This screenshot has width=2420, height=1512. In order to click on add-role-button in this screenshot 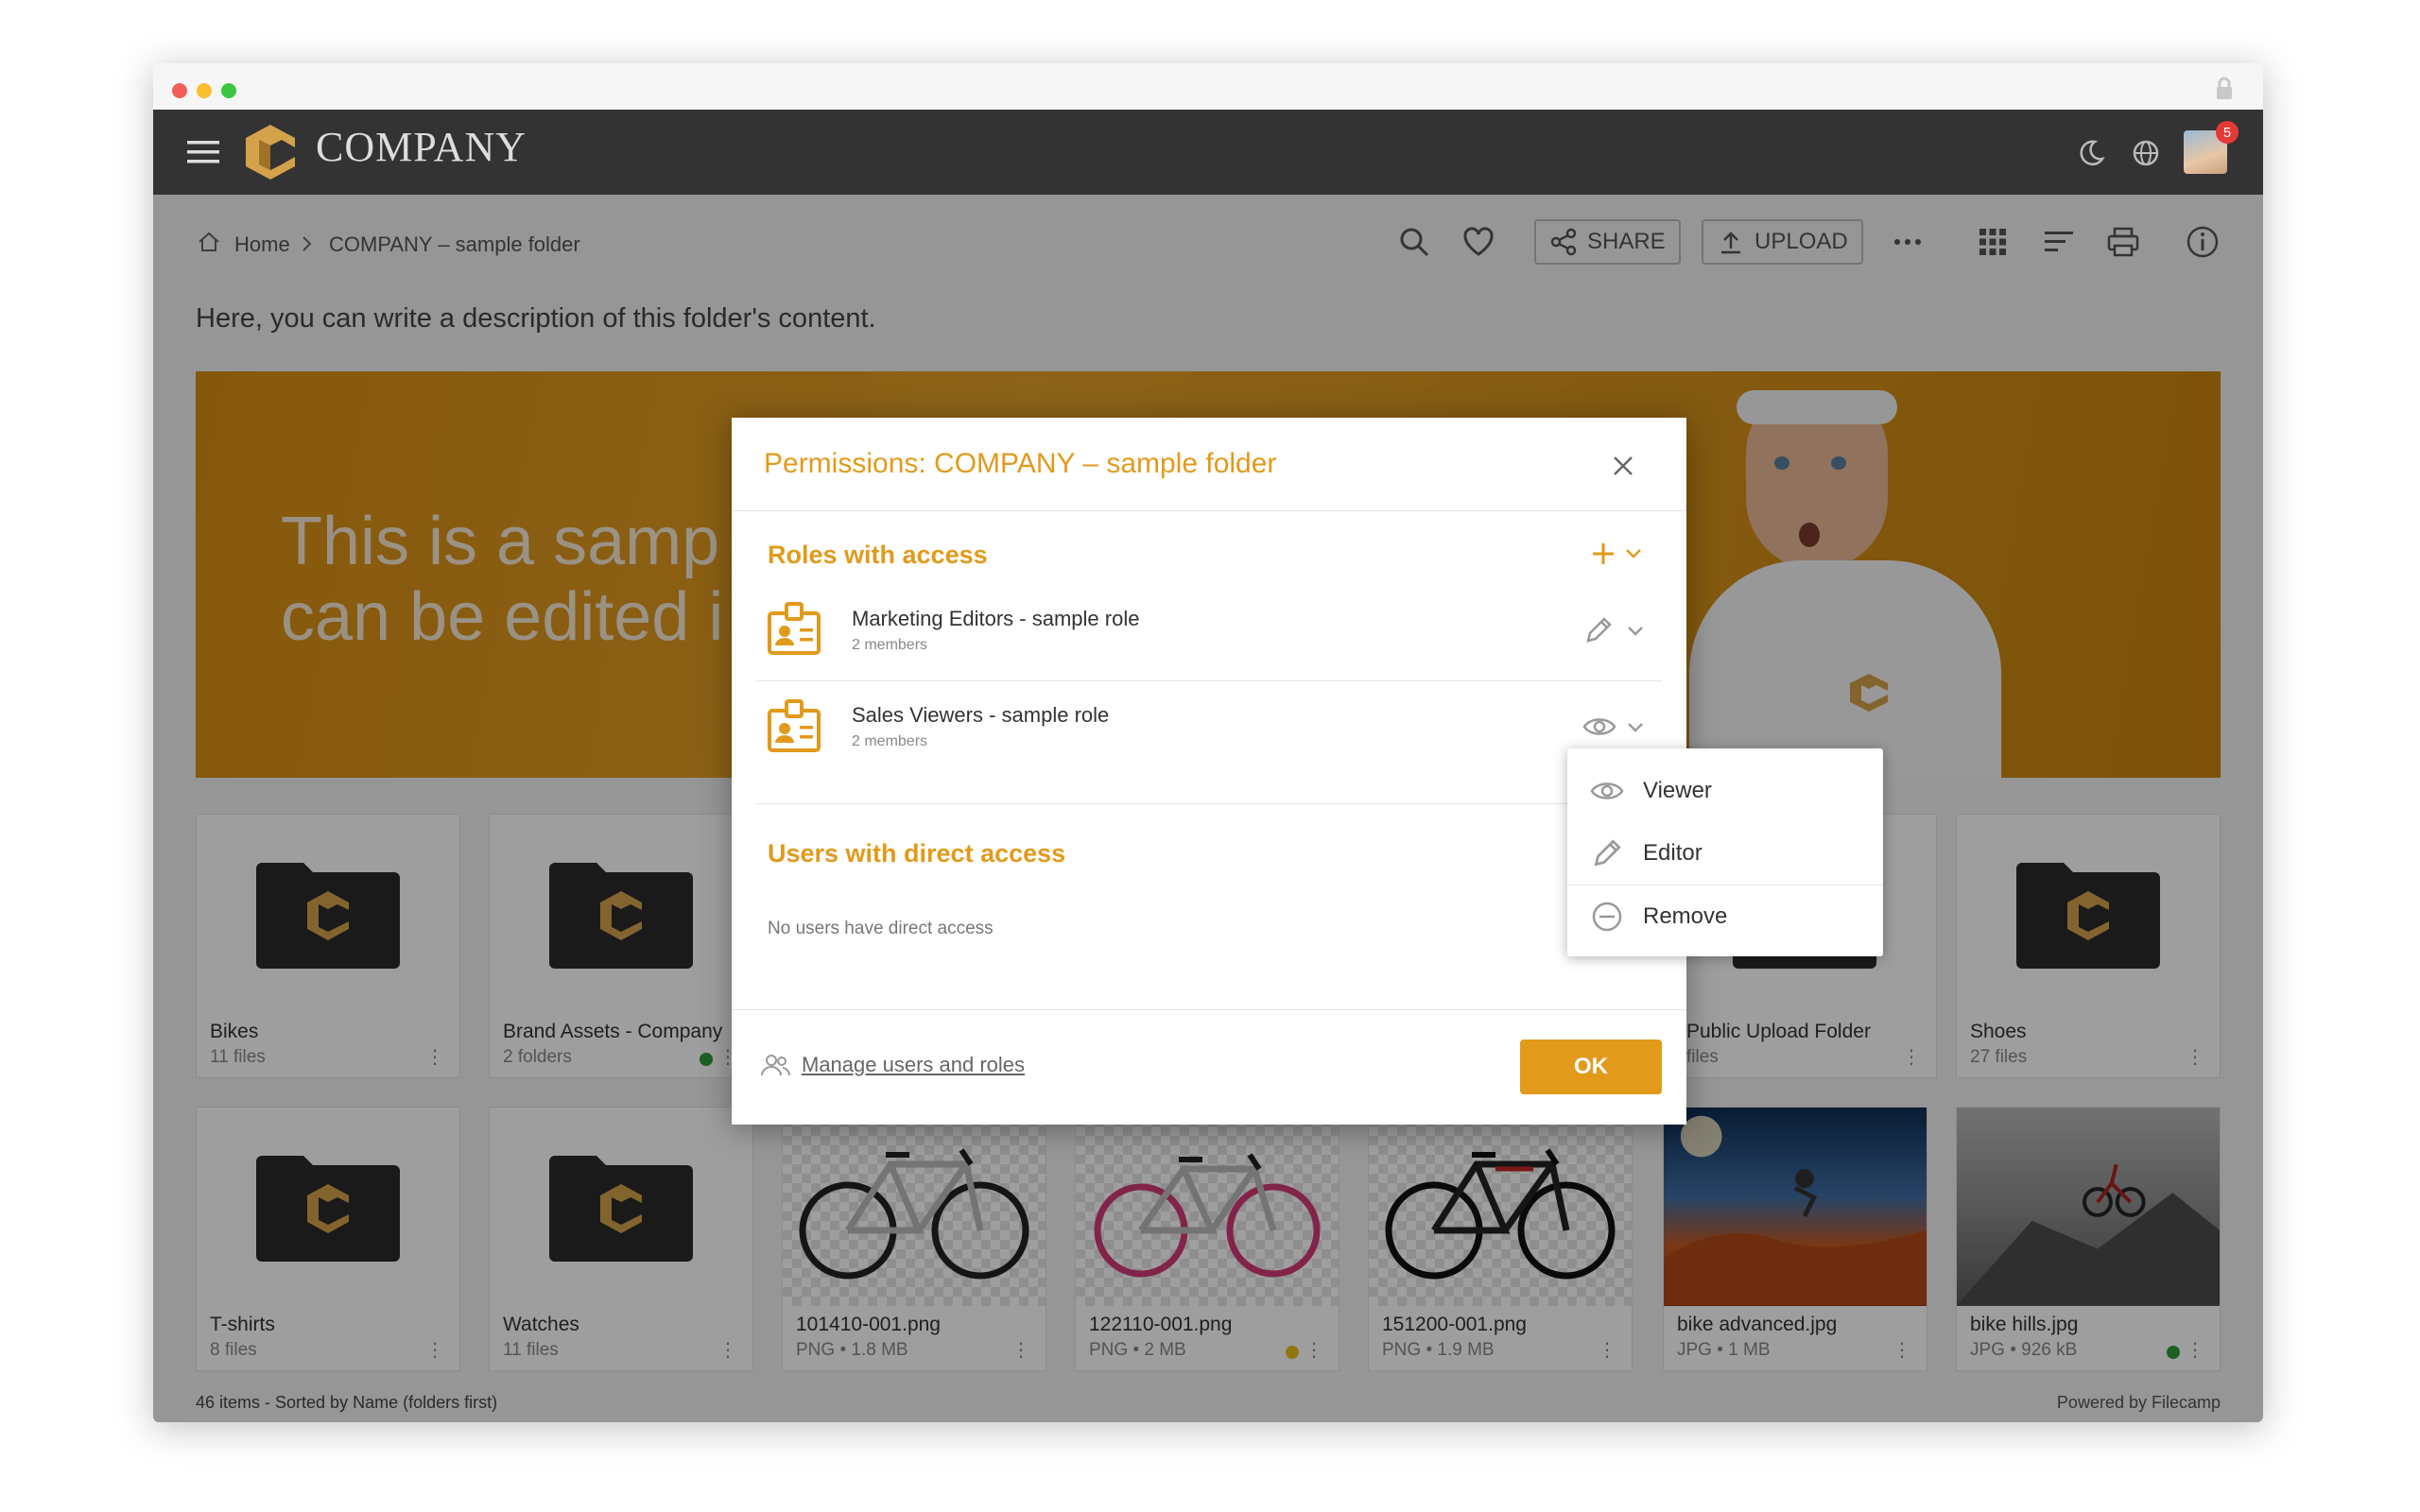, I will do `click(1616, 554)`.